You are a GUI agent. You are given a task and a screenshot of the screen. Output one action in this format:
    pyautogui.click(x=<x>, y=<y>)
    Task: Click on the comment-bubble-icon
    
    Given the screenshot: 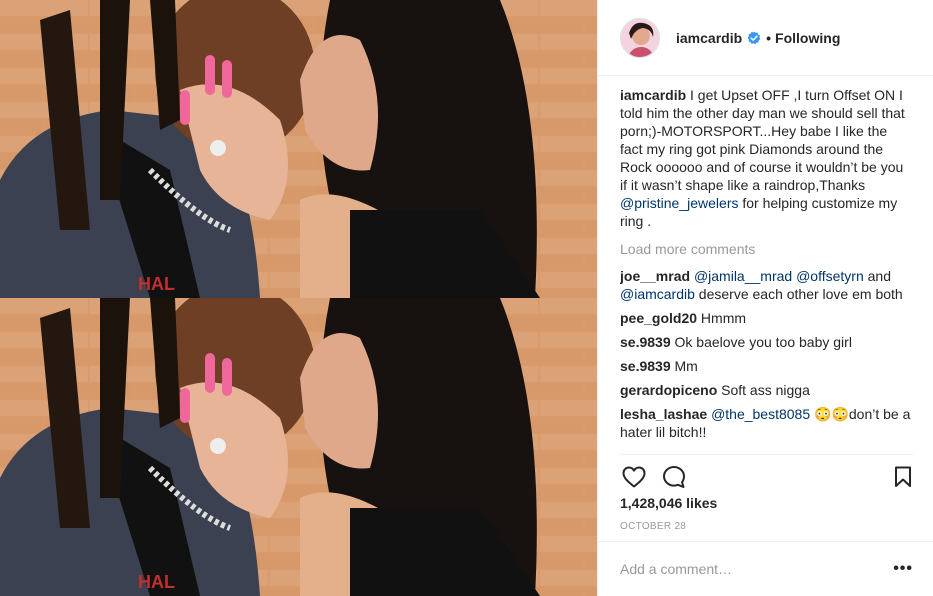 What is the action you would take?
    pyautogui.click(x=674, y=476)
    